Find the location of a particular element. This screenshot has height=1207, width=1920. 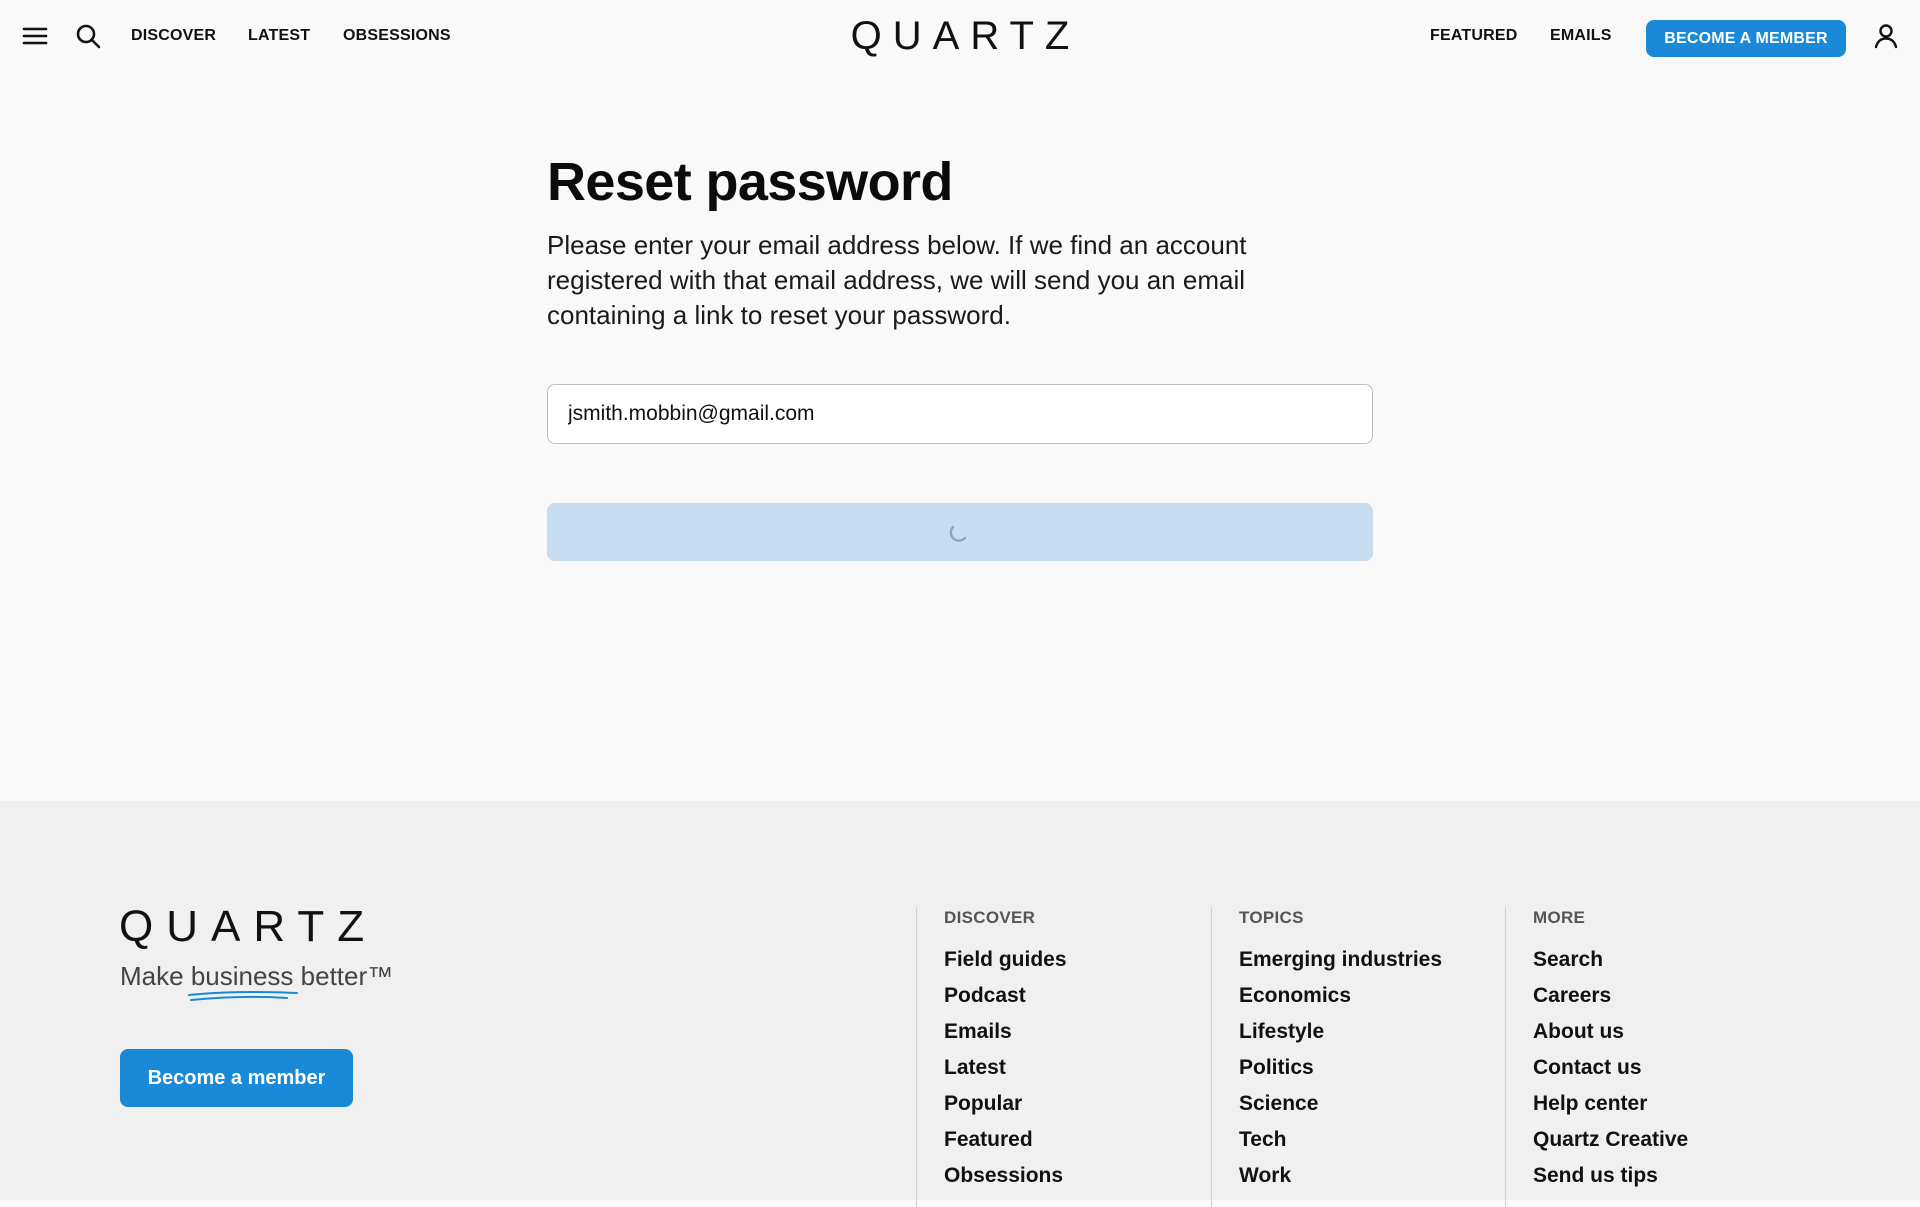

scribble-underline-icon is located at coordinates (242, 995).